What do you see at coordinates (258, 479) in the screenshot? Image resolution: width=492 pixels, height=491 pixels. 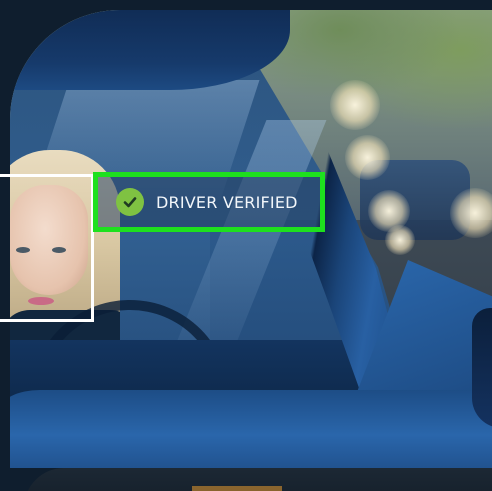 I see `next-card-preview` at bounding box center [258, 479].